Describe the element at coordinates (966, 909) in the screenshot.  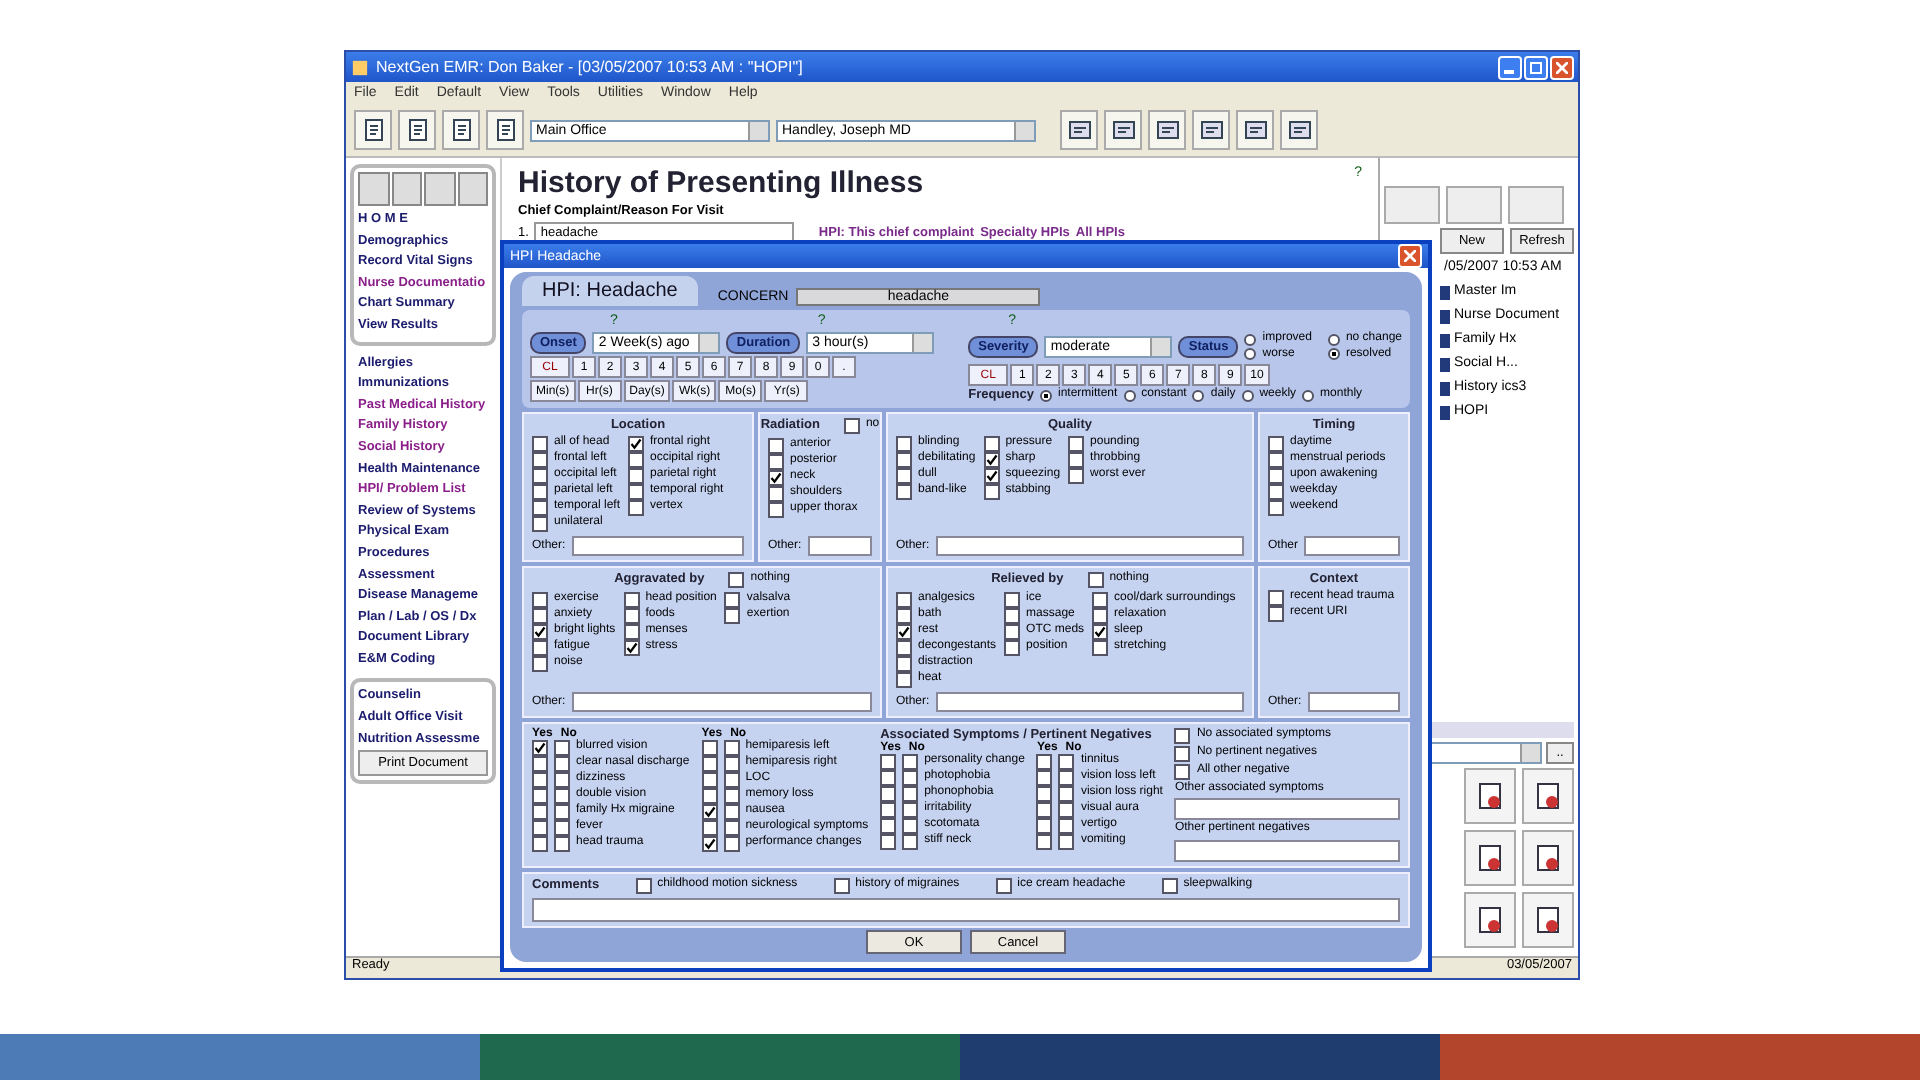
I see `comments-field` at that location.